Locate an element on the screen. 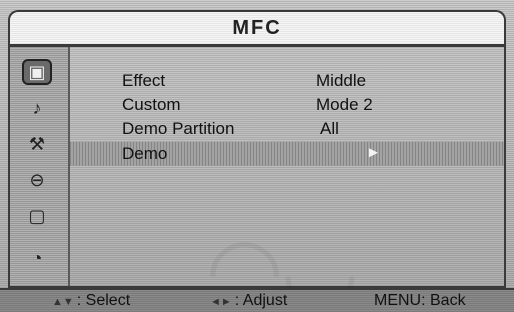 This screenshot has width=514, height=312. tv-picture-icon: ▣ is located at coordinates (37, 72).